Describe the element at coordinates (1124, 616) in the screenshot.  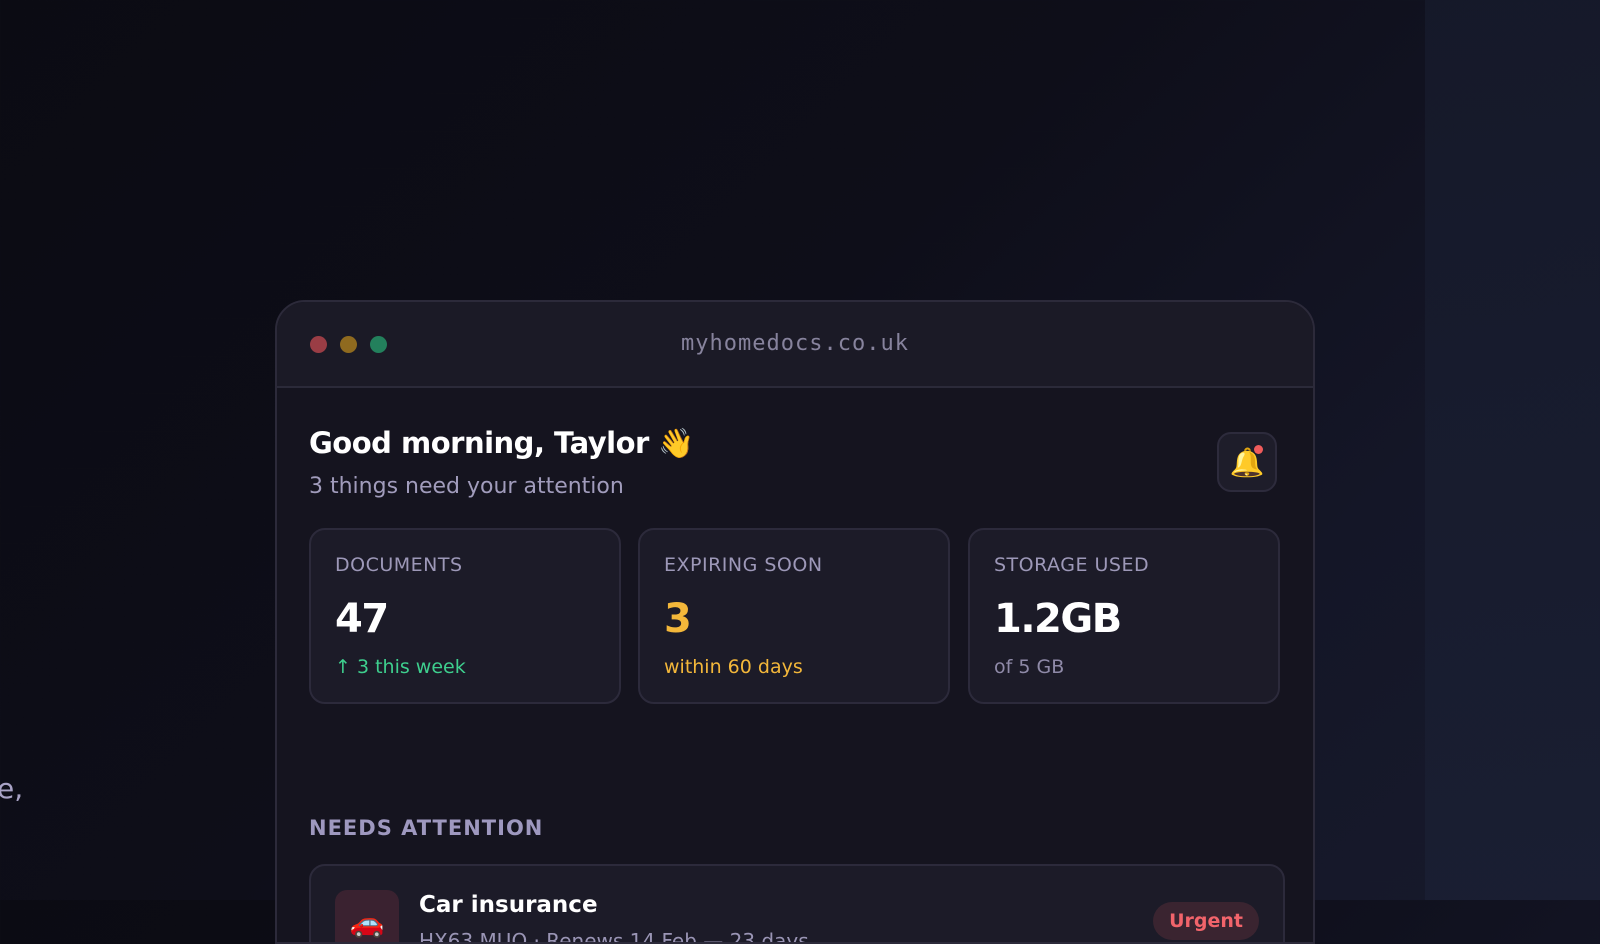
I see `stat-card-storage-used: STORAGE USED 1.2GB of 5 GB` at that location.